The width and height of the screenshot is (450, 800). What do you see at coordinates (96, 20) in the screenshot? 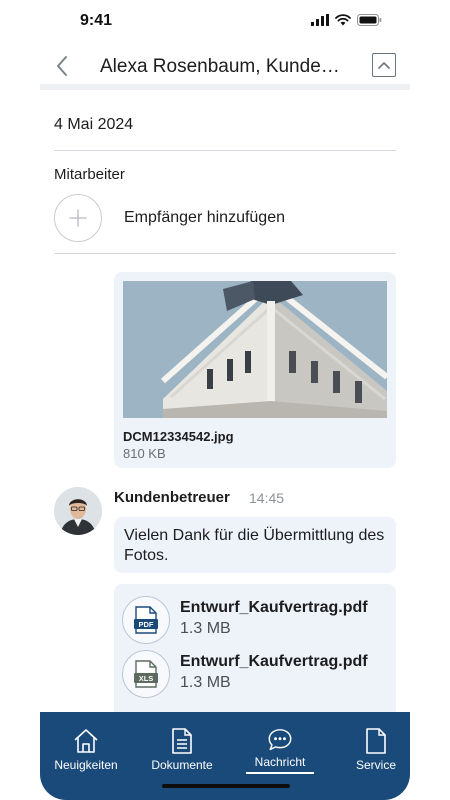
I see `status-time: 9:41` at bounding box center [96, 20].